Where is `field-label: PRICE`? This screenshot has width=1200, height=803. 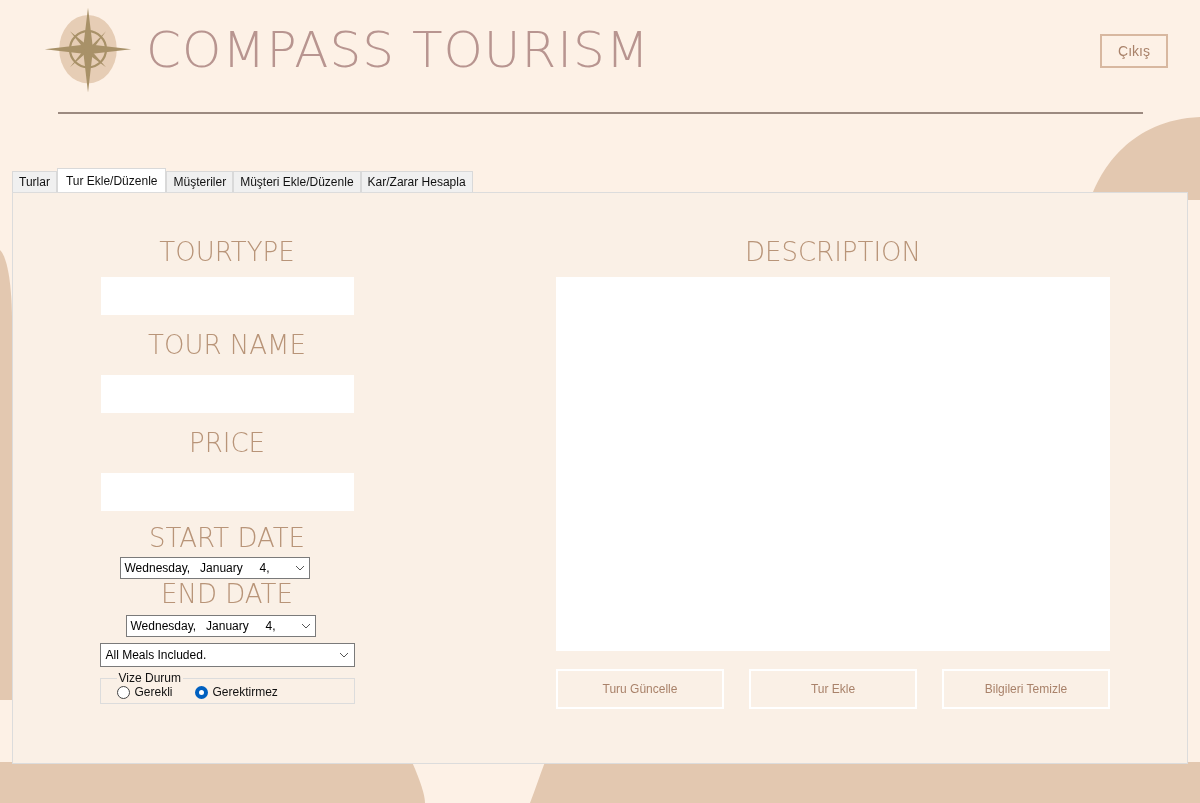
field-label: PRICE is located at coordinates (227, 443).